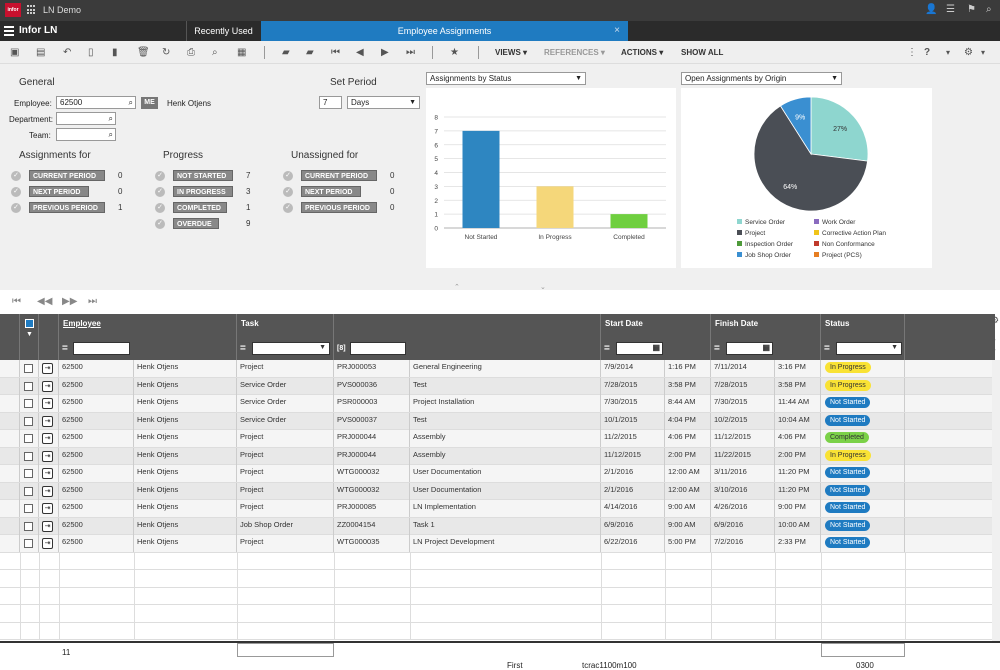 Image resolution: width=1000 pixels, height=670 pixels. I want to click on employee-field: 62500 ⌕, so click(96, 102).